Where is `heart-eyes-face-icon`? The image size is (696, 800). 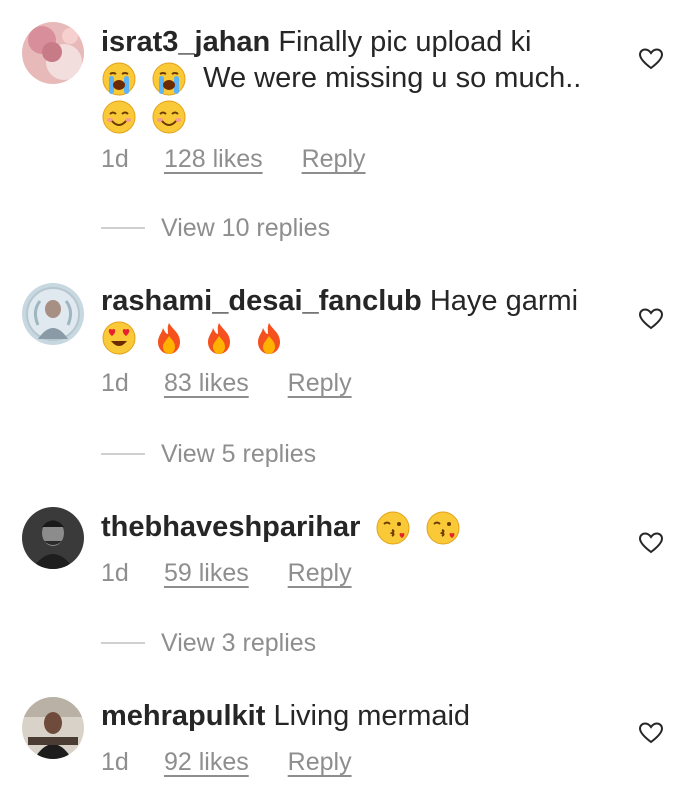
heart-eyes-face-icon is located at coordinates (119, 338).